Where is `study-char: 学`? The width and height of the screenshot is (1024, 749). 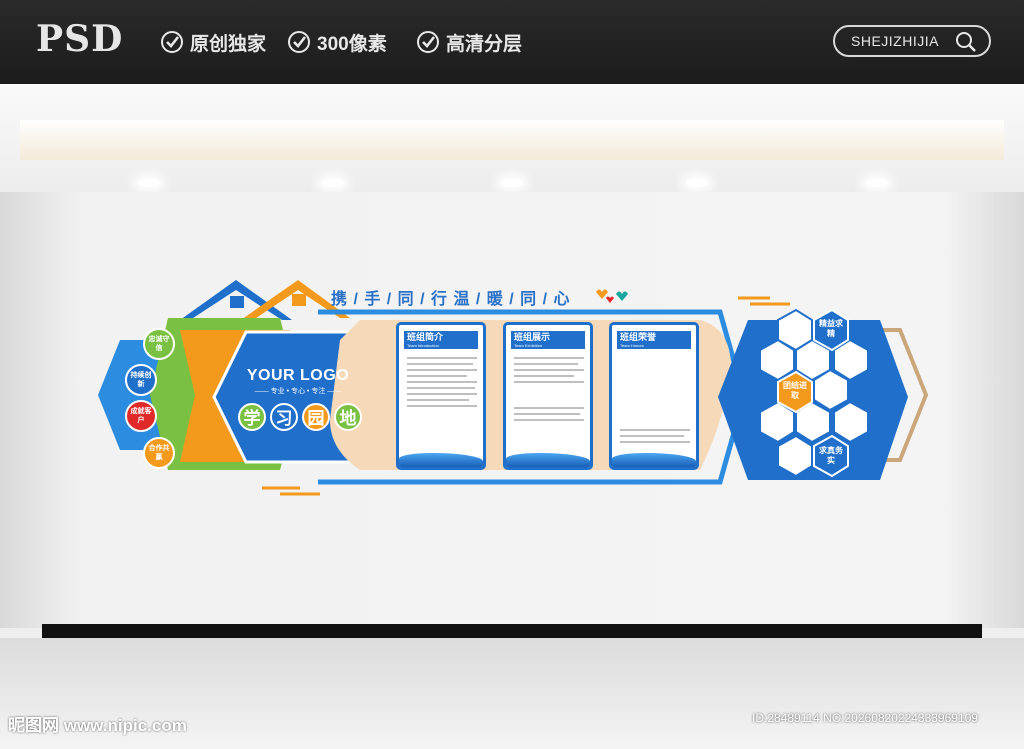
study-char: 学 is located at coordinates (252, 417).